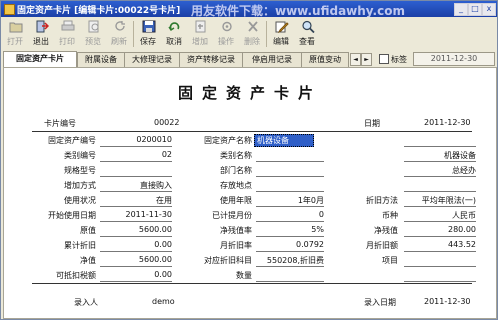 Image resolution: width=500 pixels, height=322 pixels. I want to click on field-value: 1年0月, so click(290, 200).